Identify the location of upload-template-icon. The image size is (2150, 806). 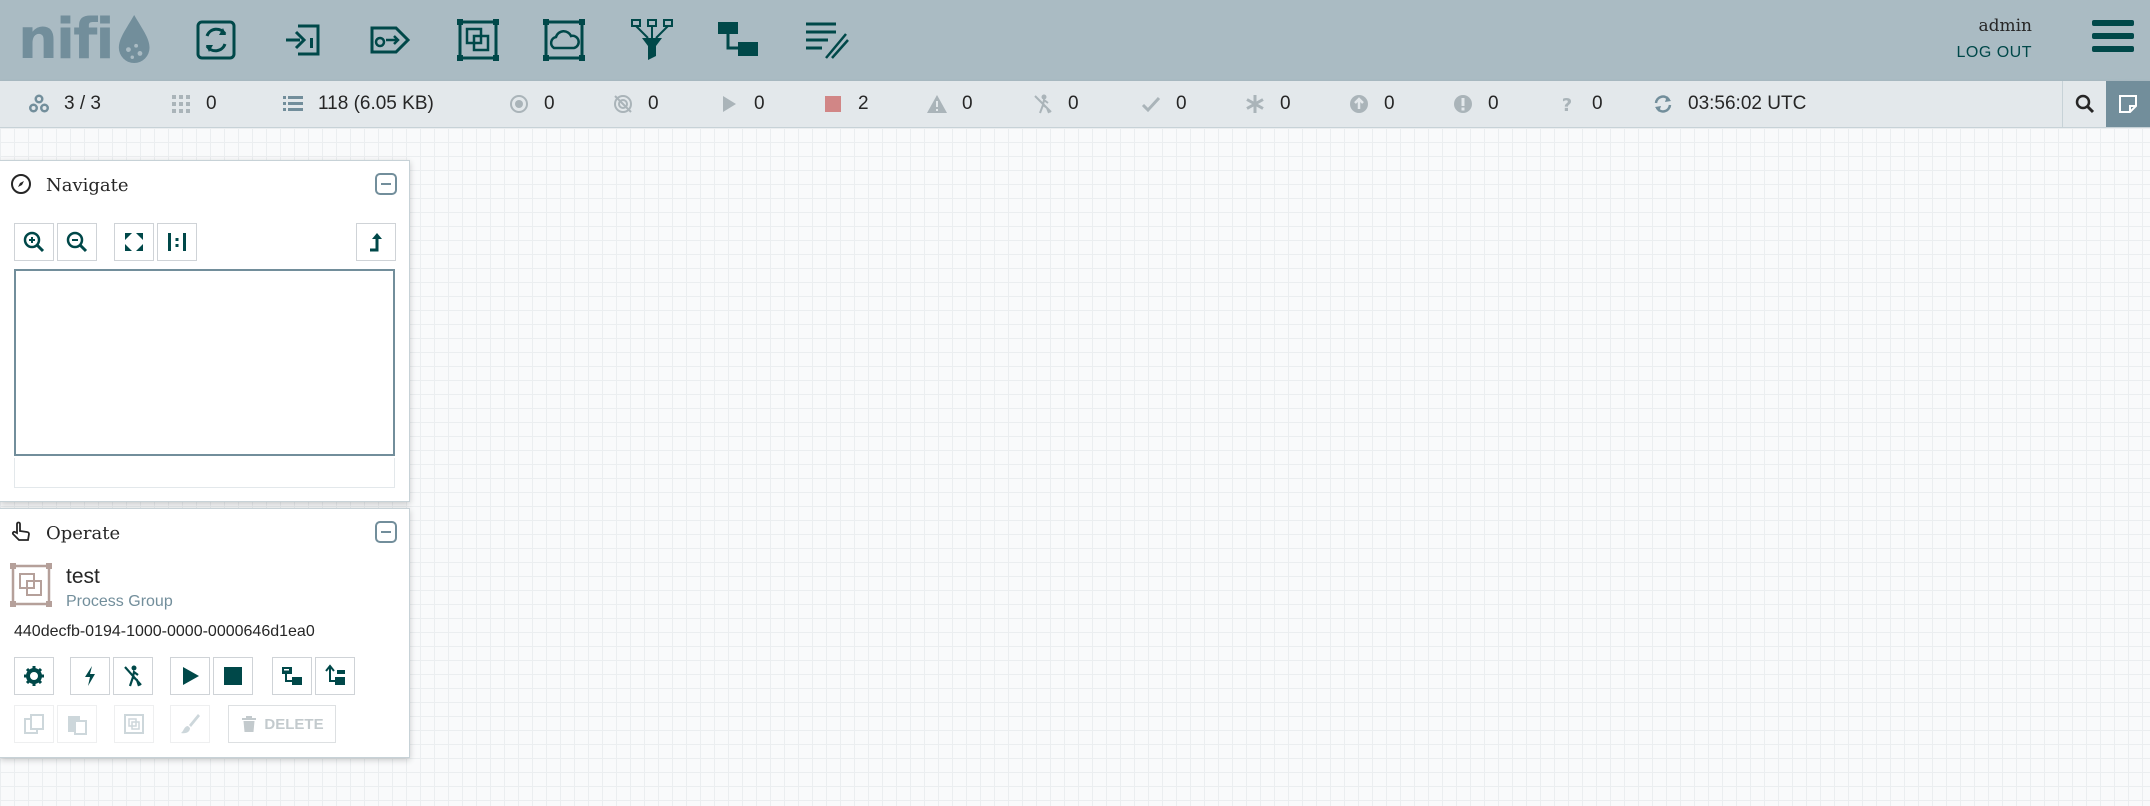
(335, 674).